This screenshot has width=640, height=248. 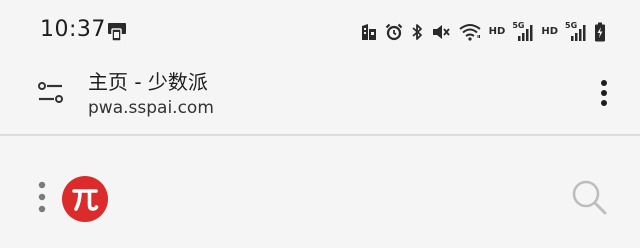 I want to click on mute-icon, so click(x=441, y=32).